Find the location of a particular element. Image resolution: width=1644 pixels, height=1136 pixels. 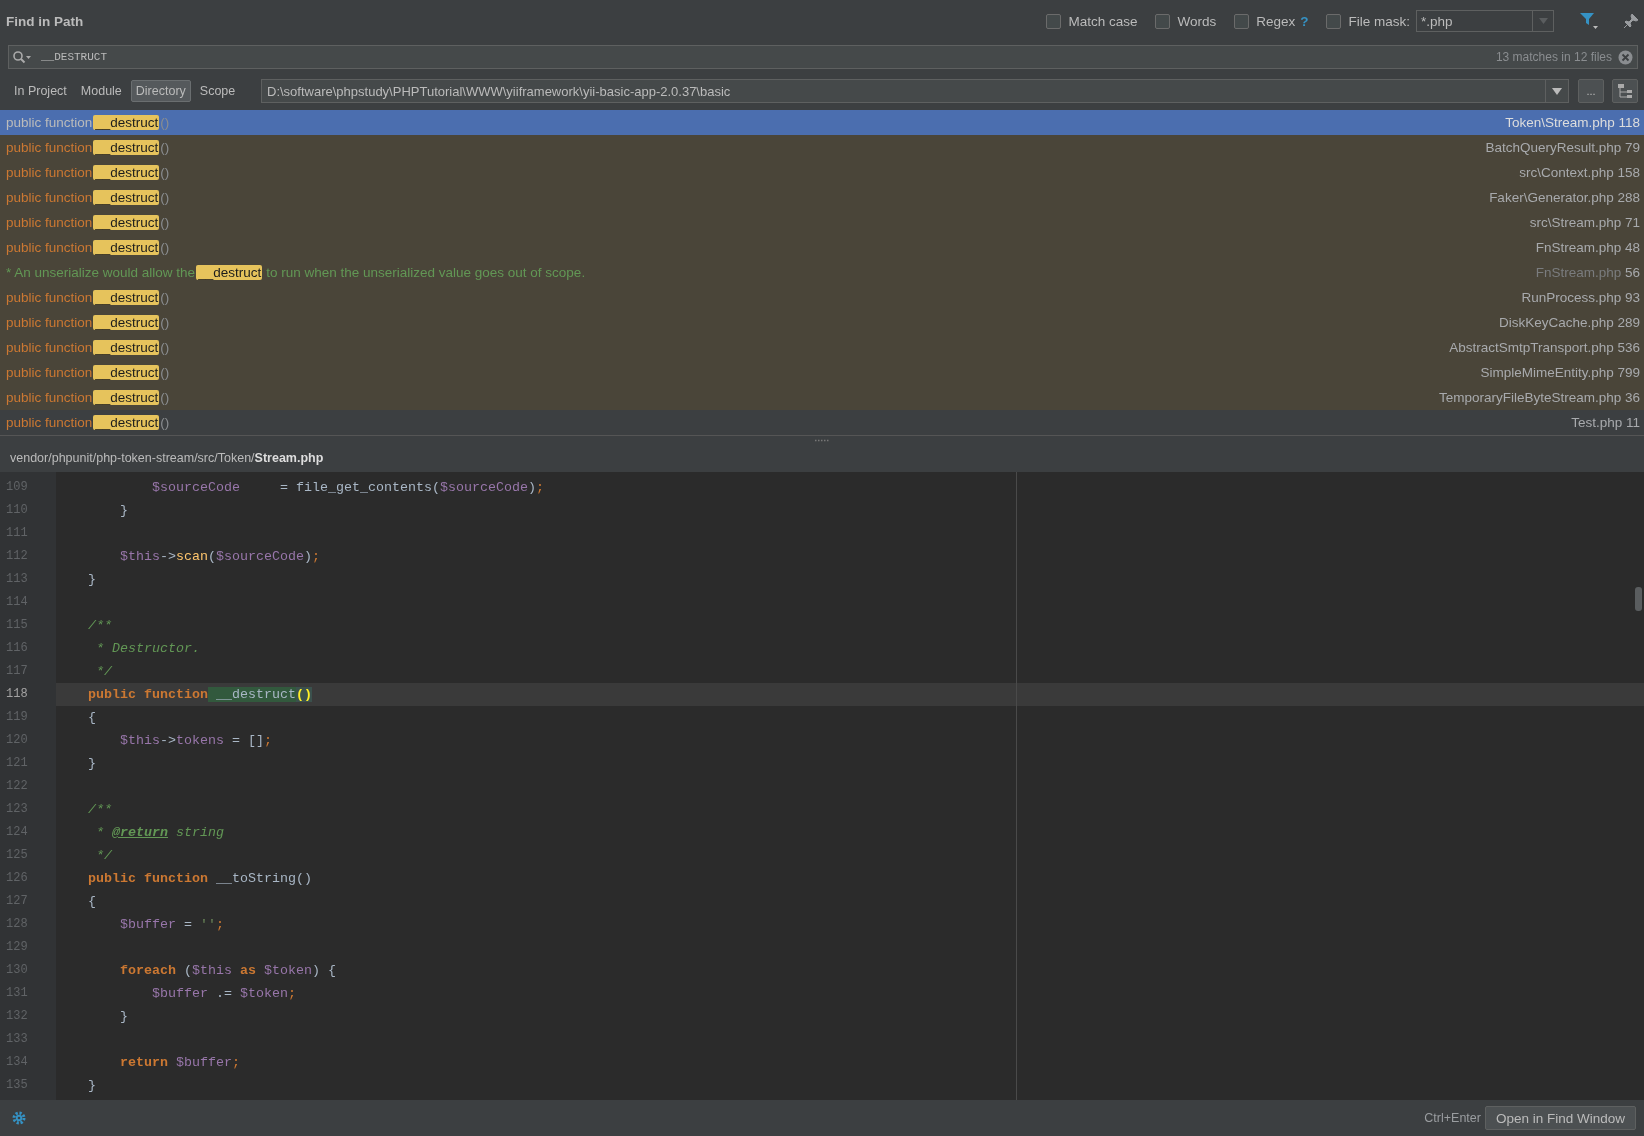

scope-tab: In Project is located at coordinates (40, 91).